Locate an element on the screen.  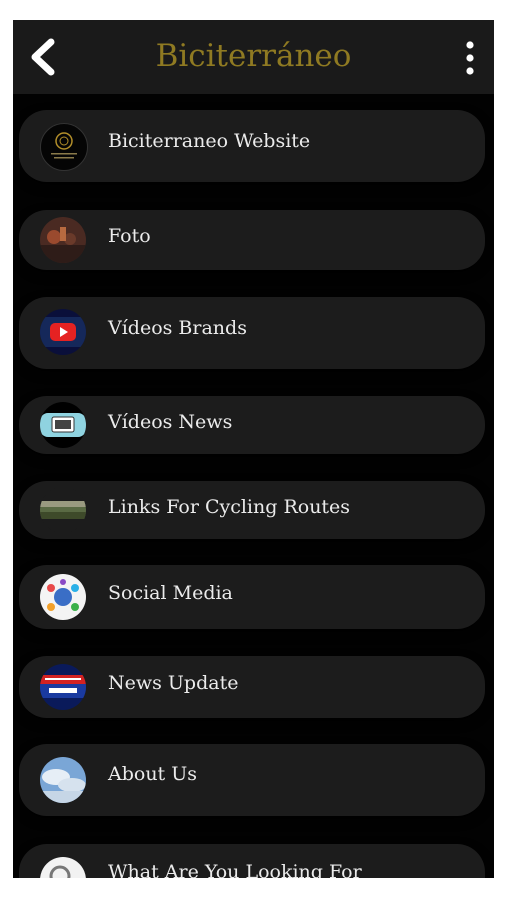
video-news-icon is located at coordinates (63, 425).